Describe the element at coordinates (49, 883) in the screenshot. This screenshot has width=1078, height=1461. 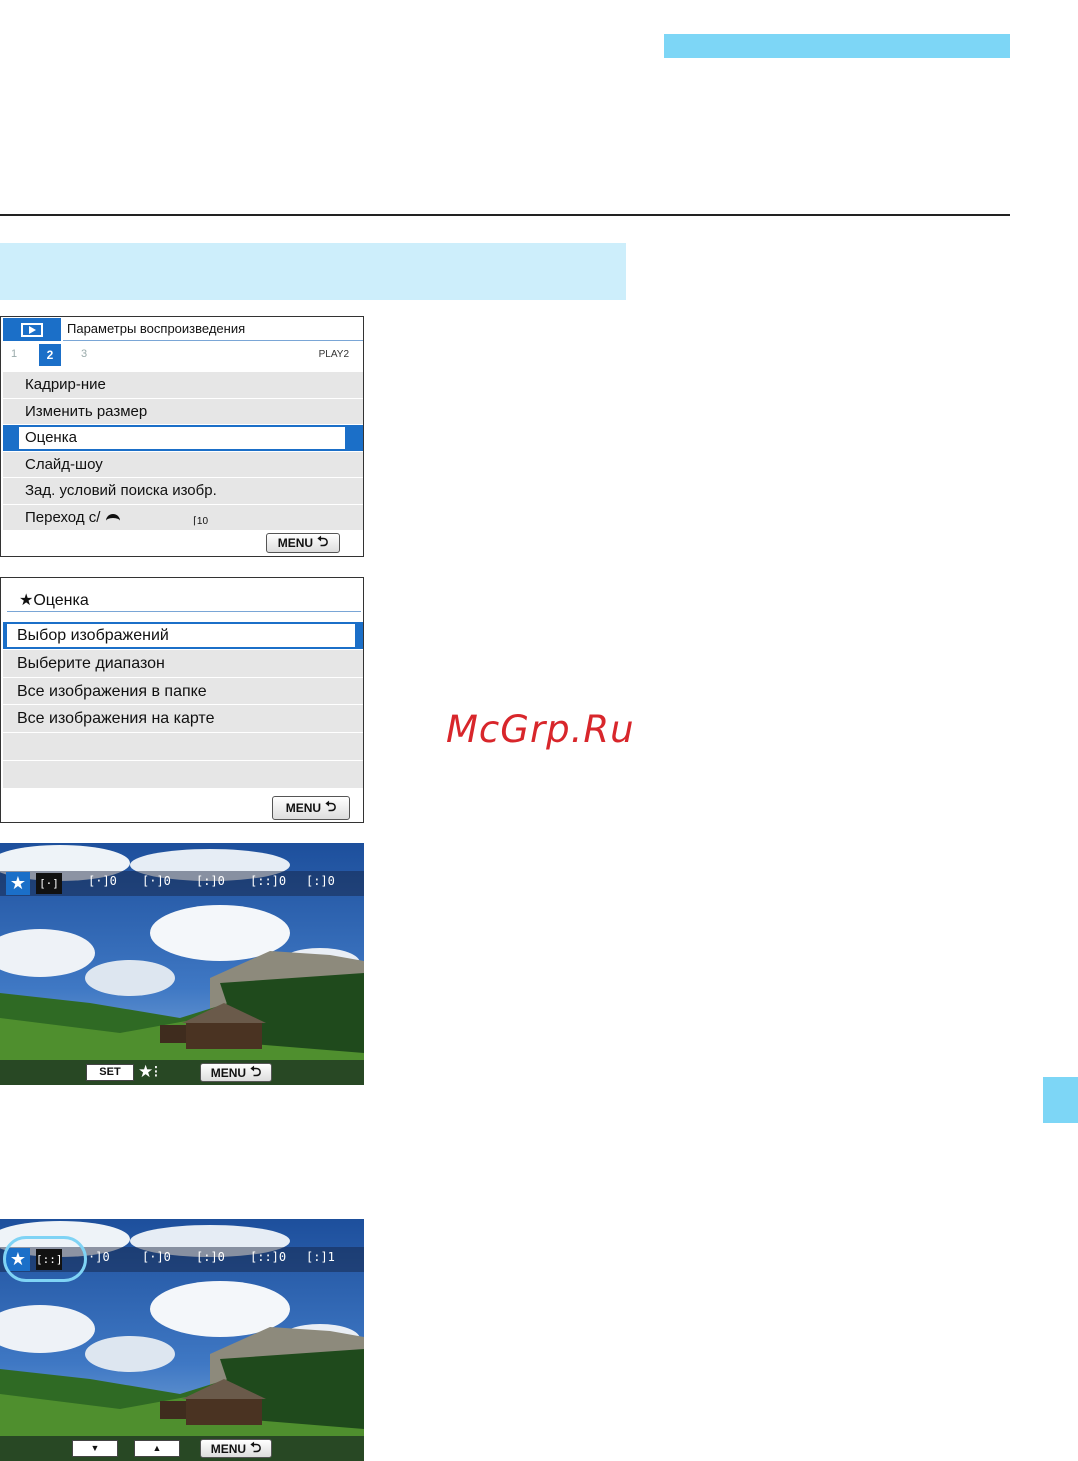
I see `rating-selector-icon: [·]` at that location.